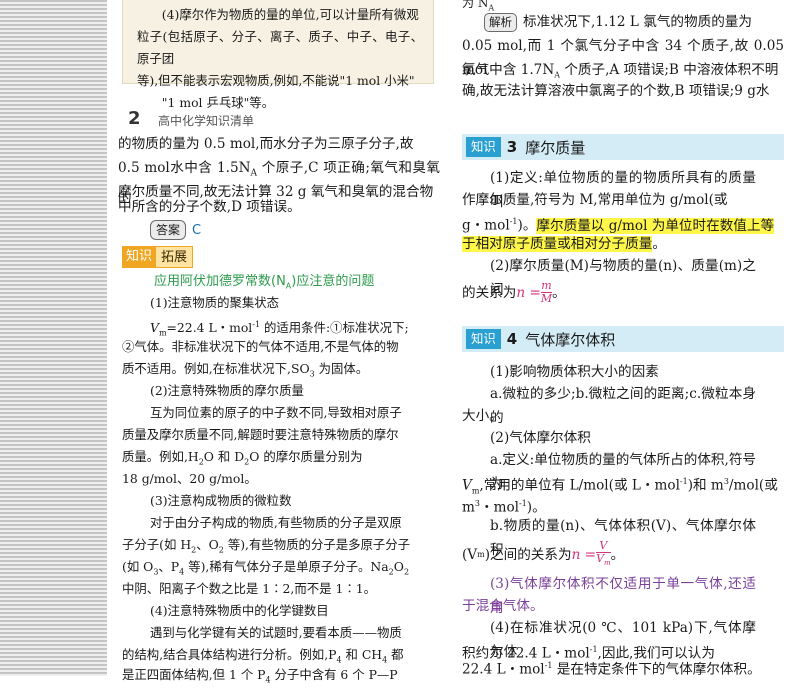 This screenshot has width=790, height=691. I want to click on analysis-label: 解析, so click(500, 22).